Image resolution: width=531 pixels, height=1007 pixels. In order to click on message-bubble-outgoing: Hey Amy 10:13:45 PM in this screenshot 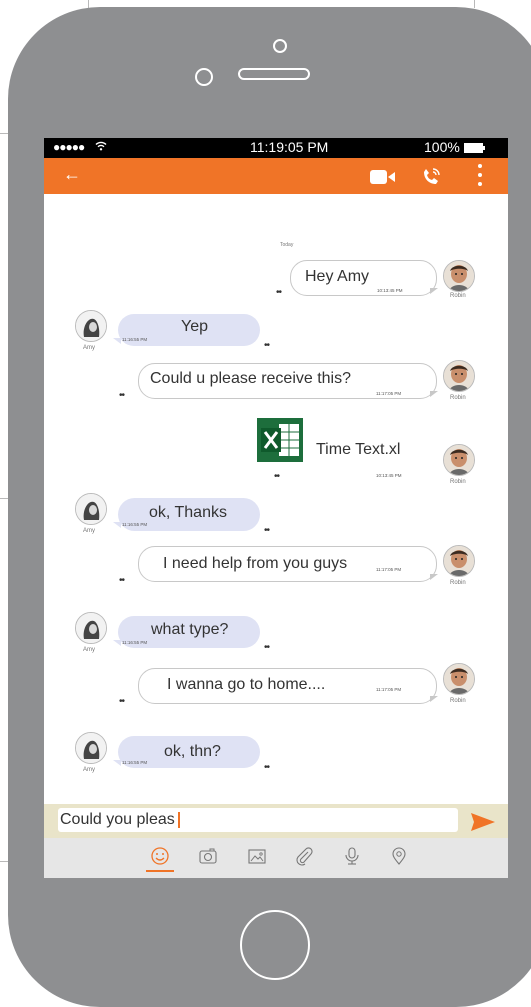, I will do `click(363, 278)`.